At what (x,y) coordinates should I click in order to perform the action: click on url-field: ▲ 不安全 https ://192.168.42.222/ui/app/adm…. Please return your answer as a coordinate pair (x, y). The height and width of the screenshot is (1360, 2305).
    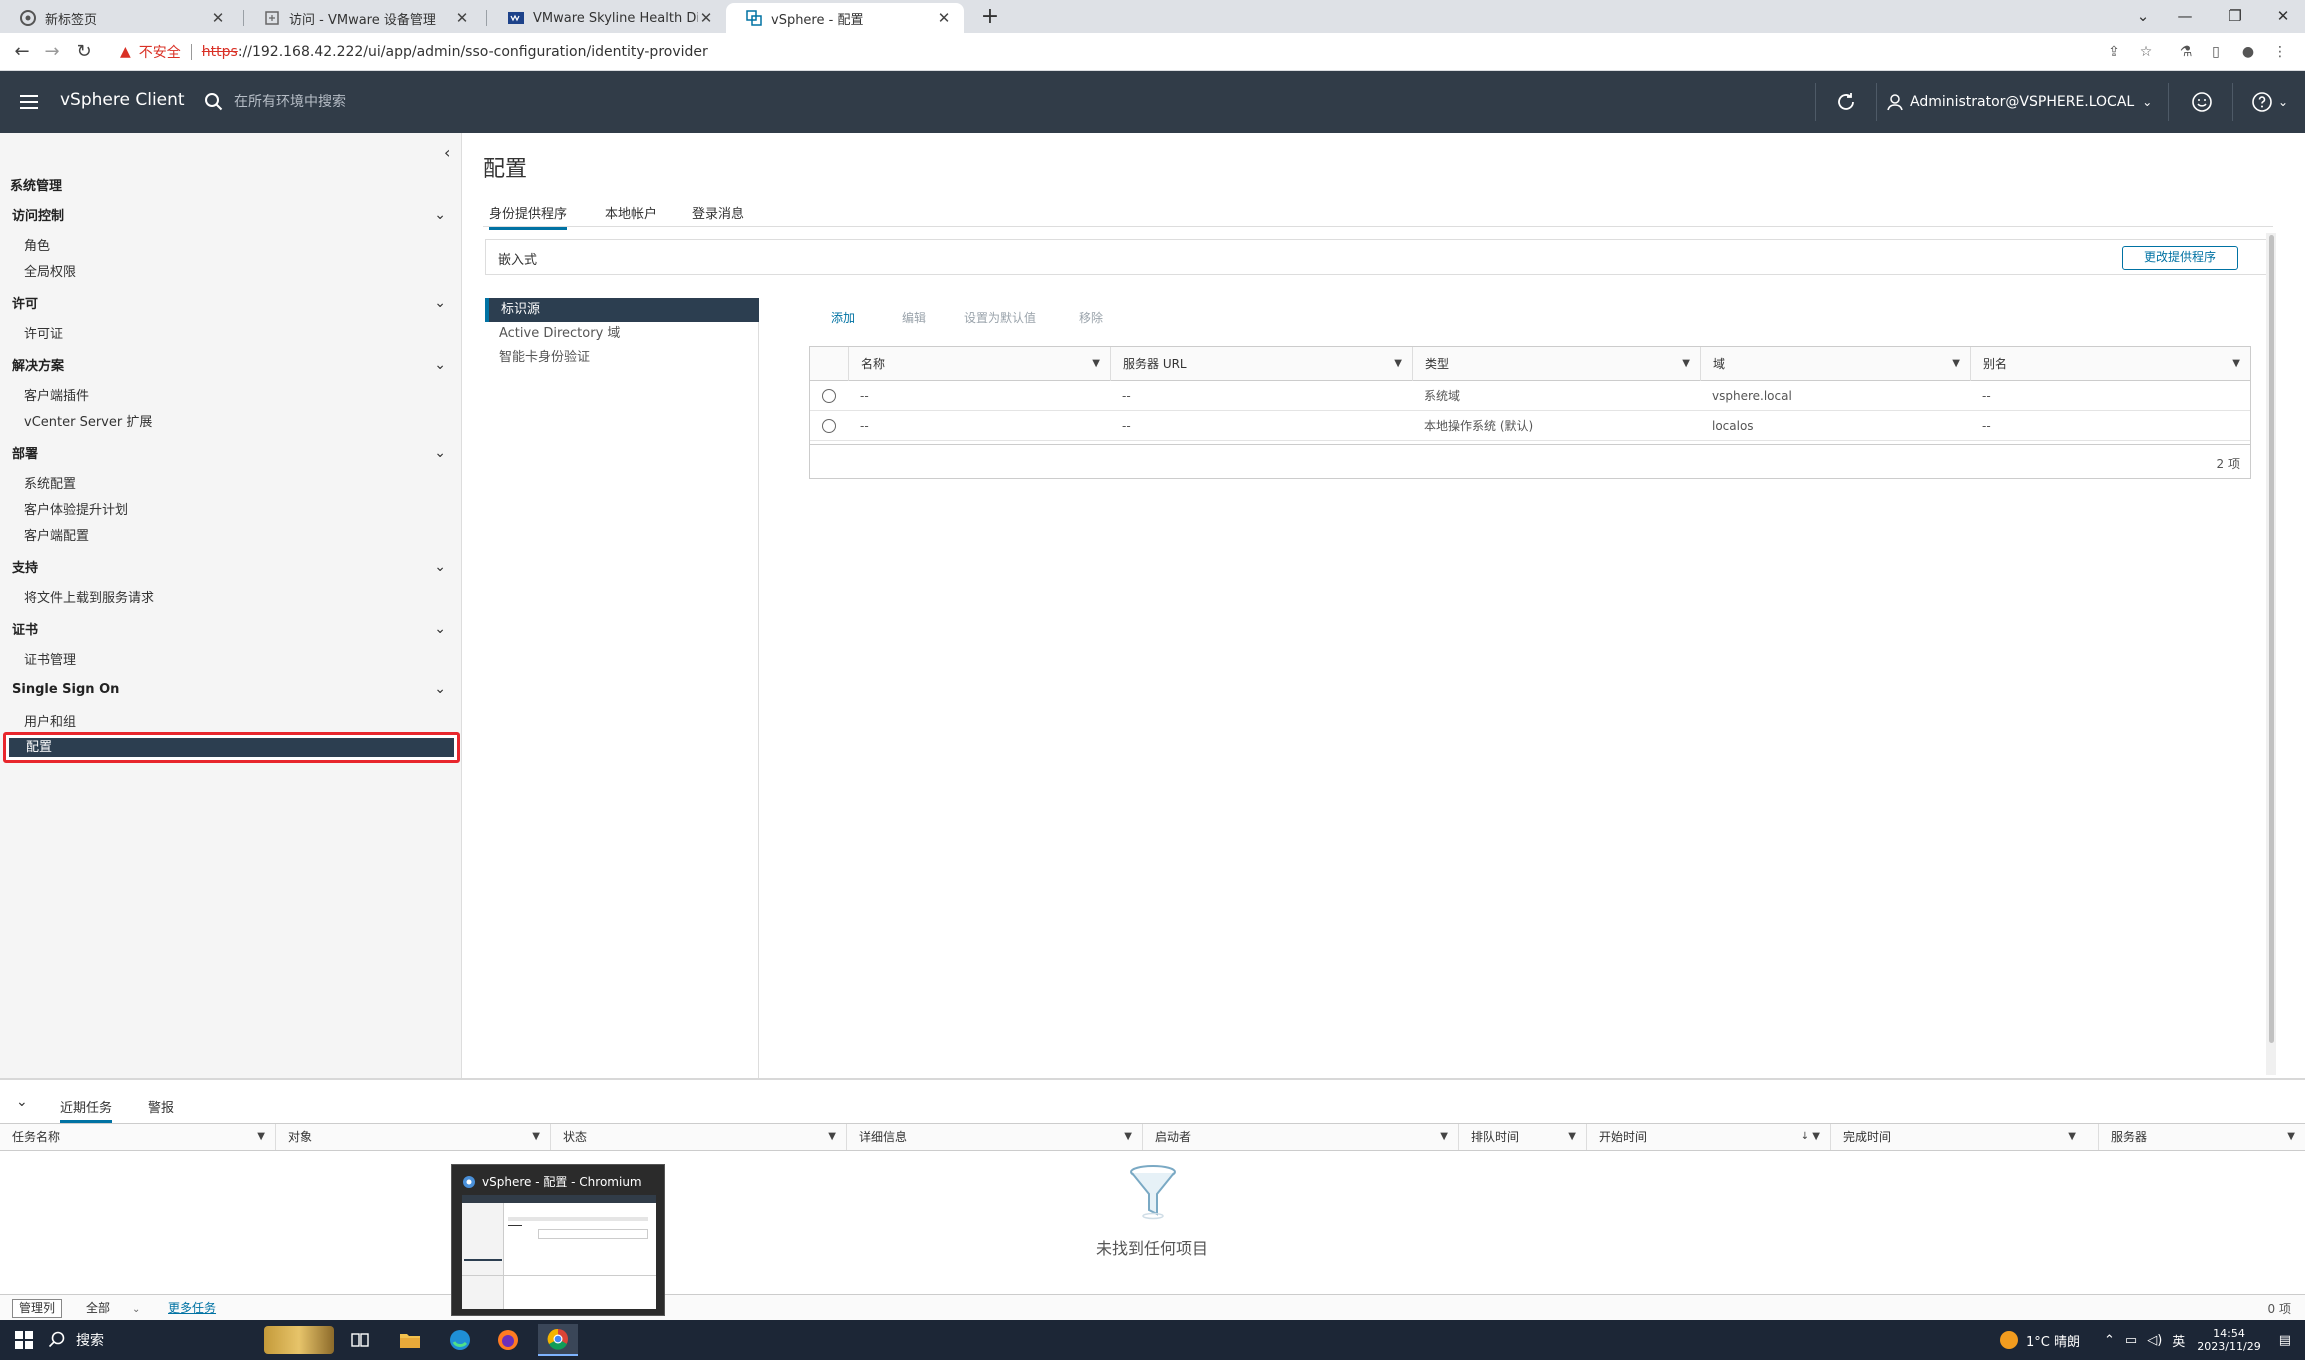
    Looking at the image, I should click on (1132, 52).